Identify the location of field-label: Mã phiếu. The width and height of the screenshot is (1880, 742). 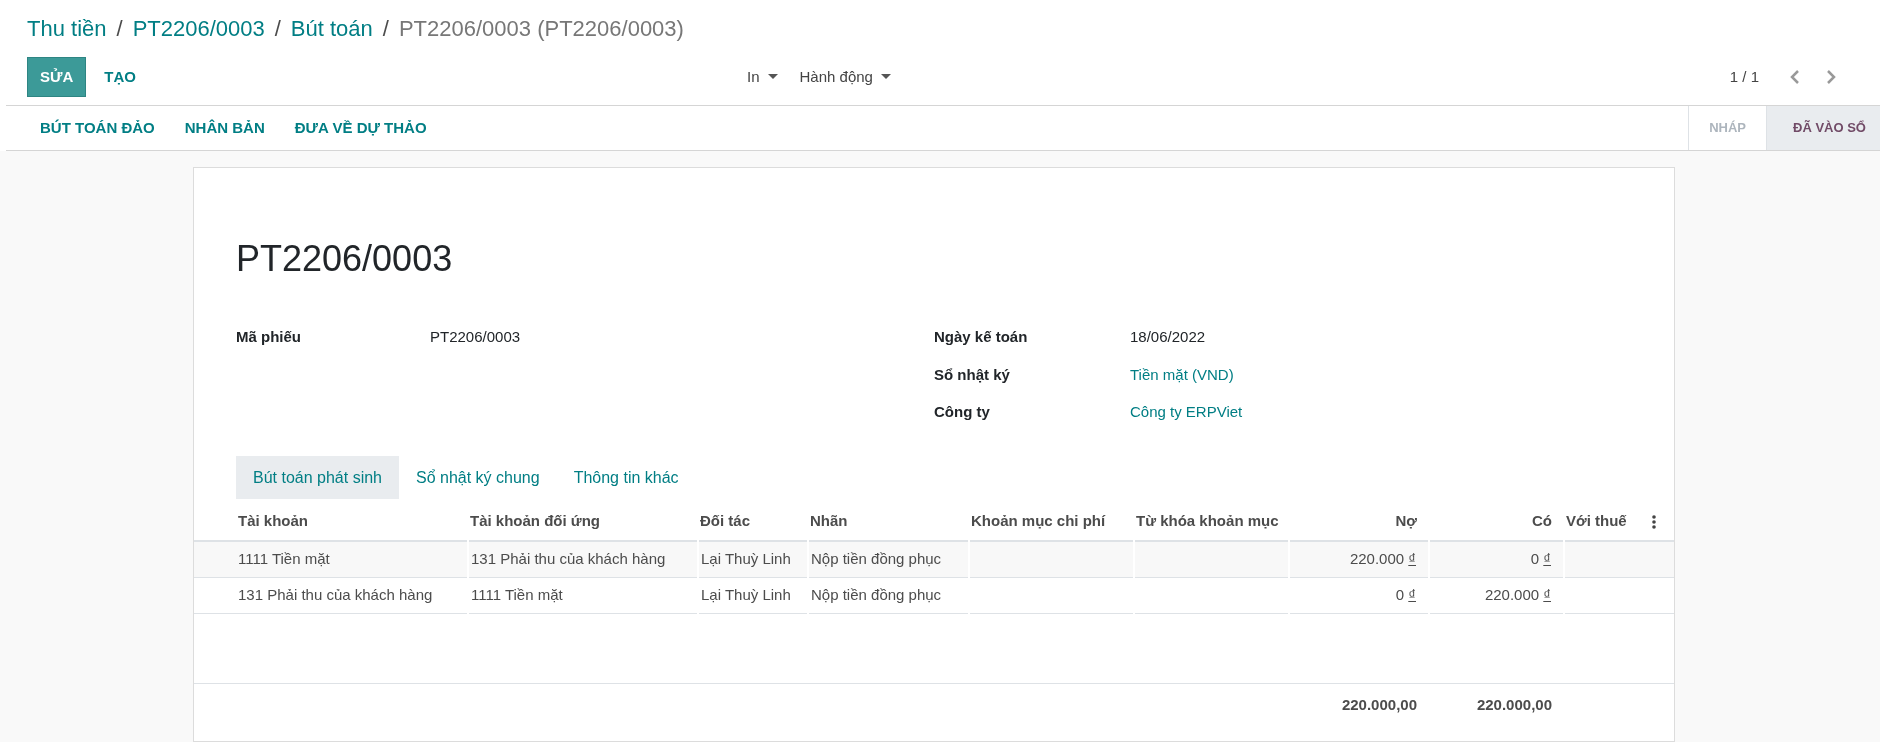
(269, 337).